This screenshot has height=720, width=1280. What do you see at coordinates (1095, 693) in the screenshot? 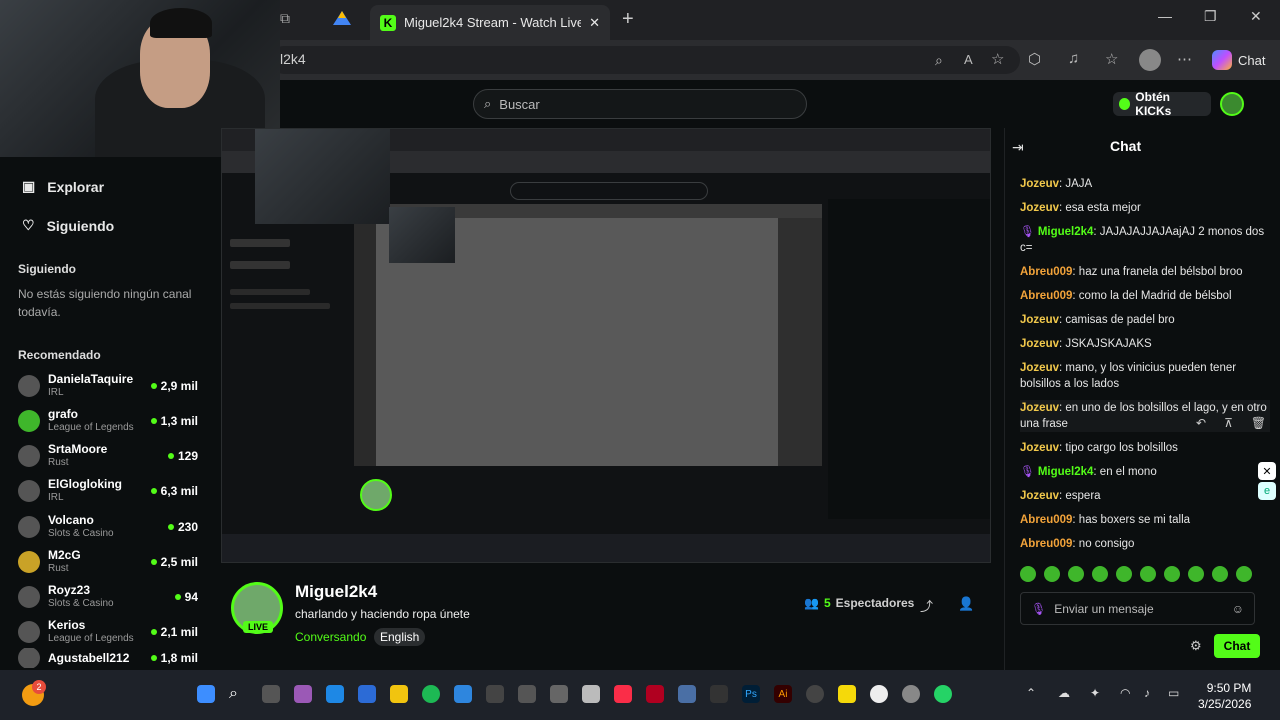
I see `tray-app-icon: ✦` at bounding box center [1095, 693].